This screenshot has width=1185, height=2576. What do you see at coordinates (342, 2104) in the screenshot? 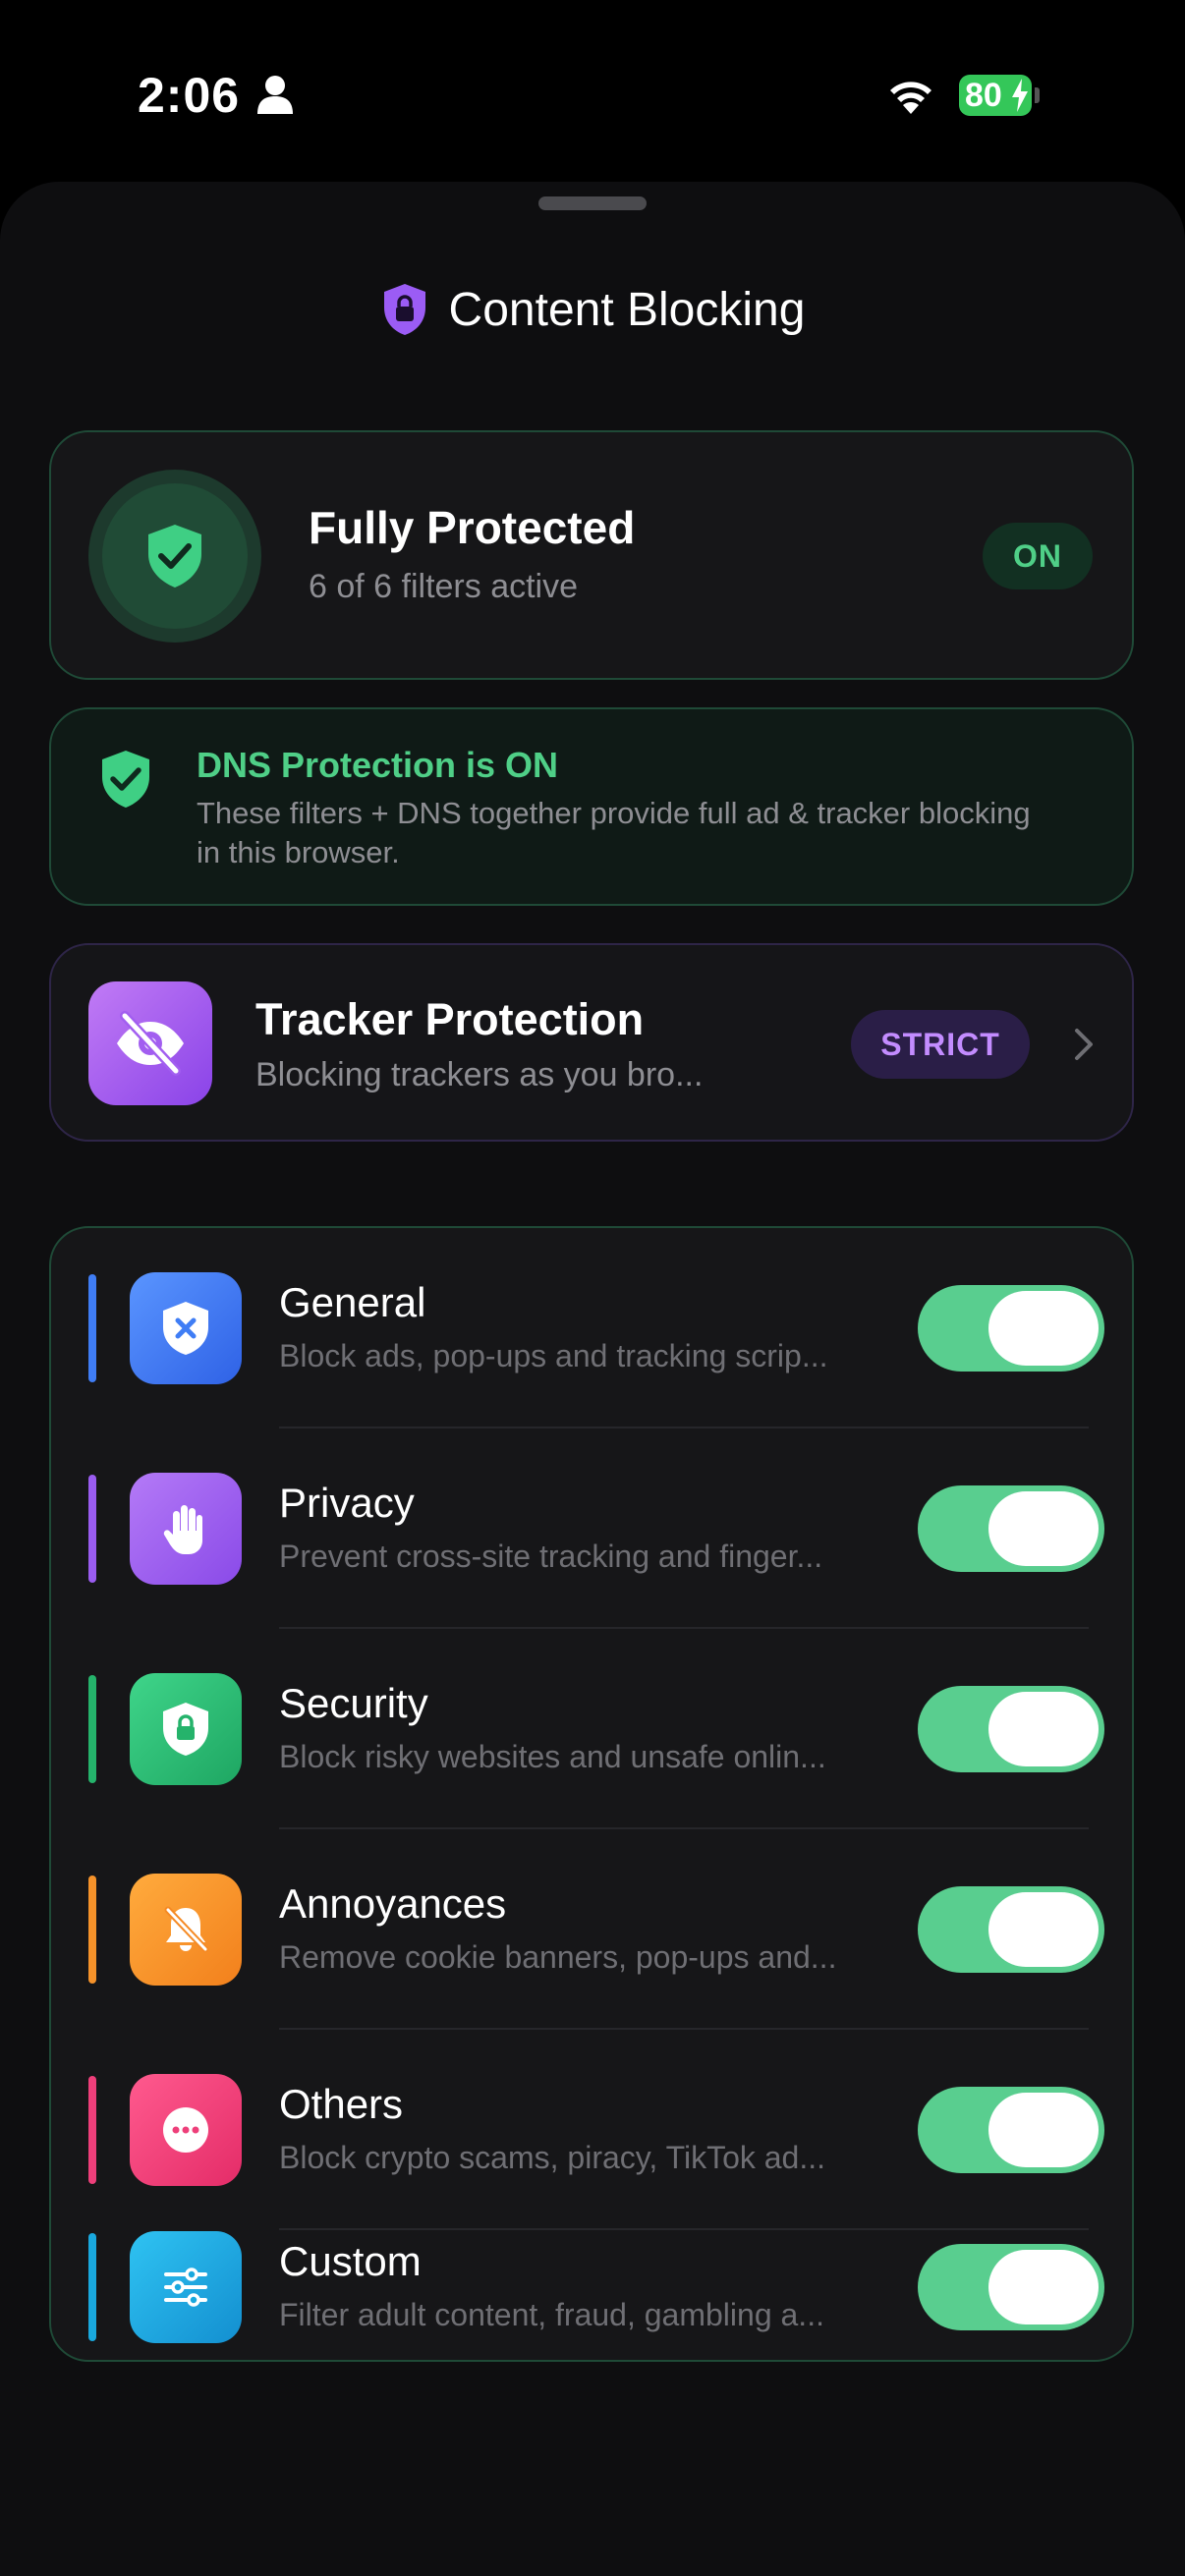
I see `filter-name: Others` at bounding box center [342, 2104].